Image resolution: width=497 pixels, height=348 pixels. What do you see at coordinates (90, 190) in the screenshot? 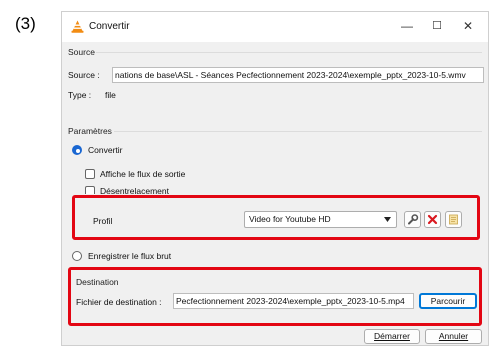
I see `deinterlace-checkbox` at bounding box center [90, 190].